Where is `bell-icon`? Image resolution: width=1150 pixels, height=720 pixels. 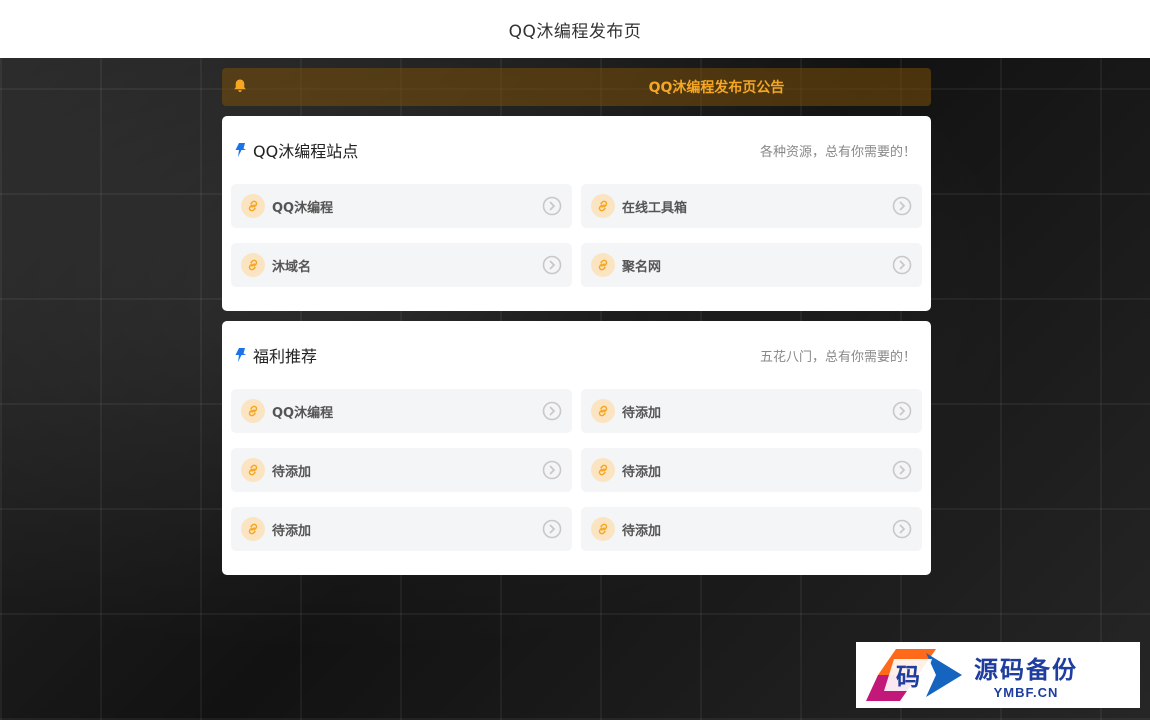 bell-icon is located at coordinates (240, 85).